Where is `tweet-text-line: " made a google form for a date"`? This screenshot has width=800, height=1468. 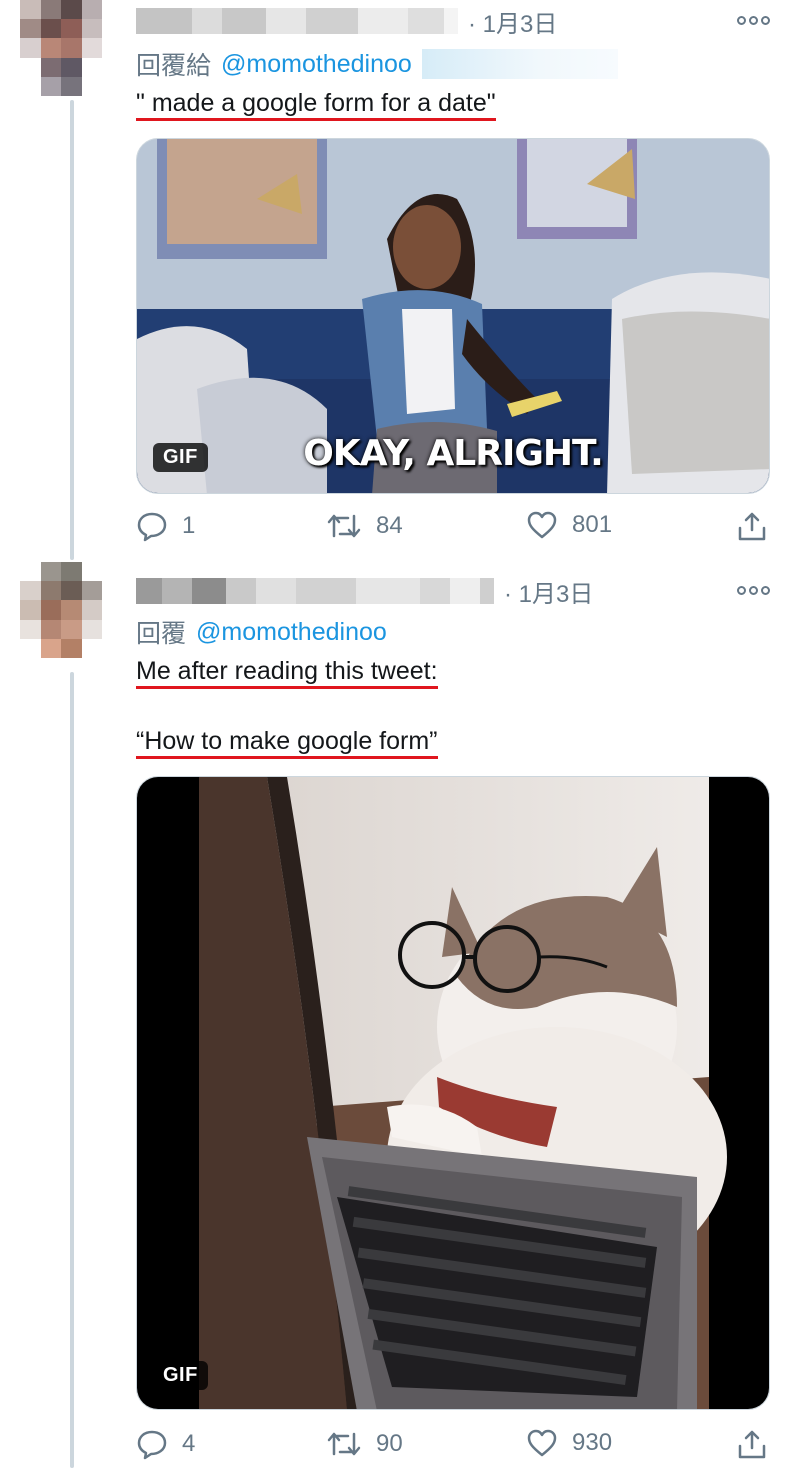 tweet-text-line: " made a google form for a date" is located at coordinates (316, 105).